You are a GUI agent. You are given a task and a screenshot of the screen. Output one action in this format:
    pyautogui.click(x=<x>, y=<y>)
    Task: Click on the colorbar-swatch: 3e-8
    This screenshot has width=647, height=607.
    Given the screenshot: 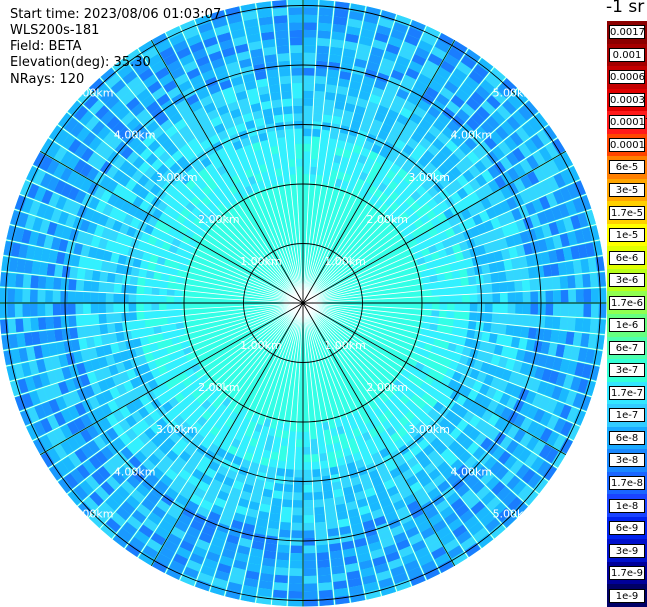 What is the action you would take?
    pyautogui.click(x=627, y=461)
    